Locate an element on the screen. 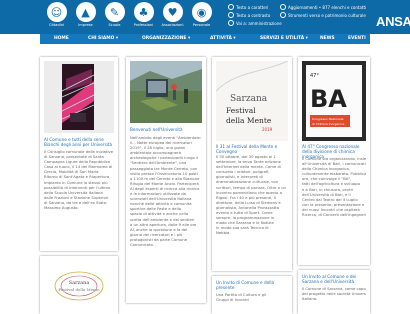 The height and width of the screenshot is (314, 410). festival-poster: Sarzana Festival della Mente 2019 is located at coordinates (252, 101).